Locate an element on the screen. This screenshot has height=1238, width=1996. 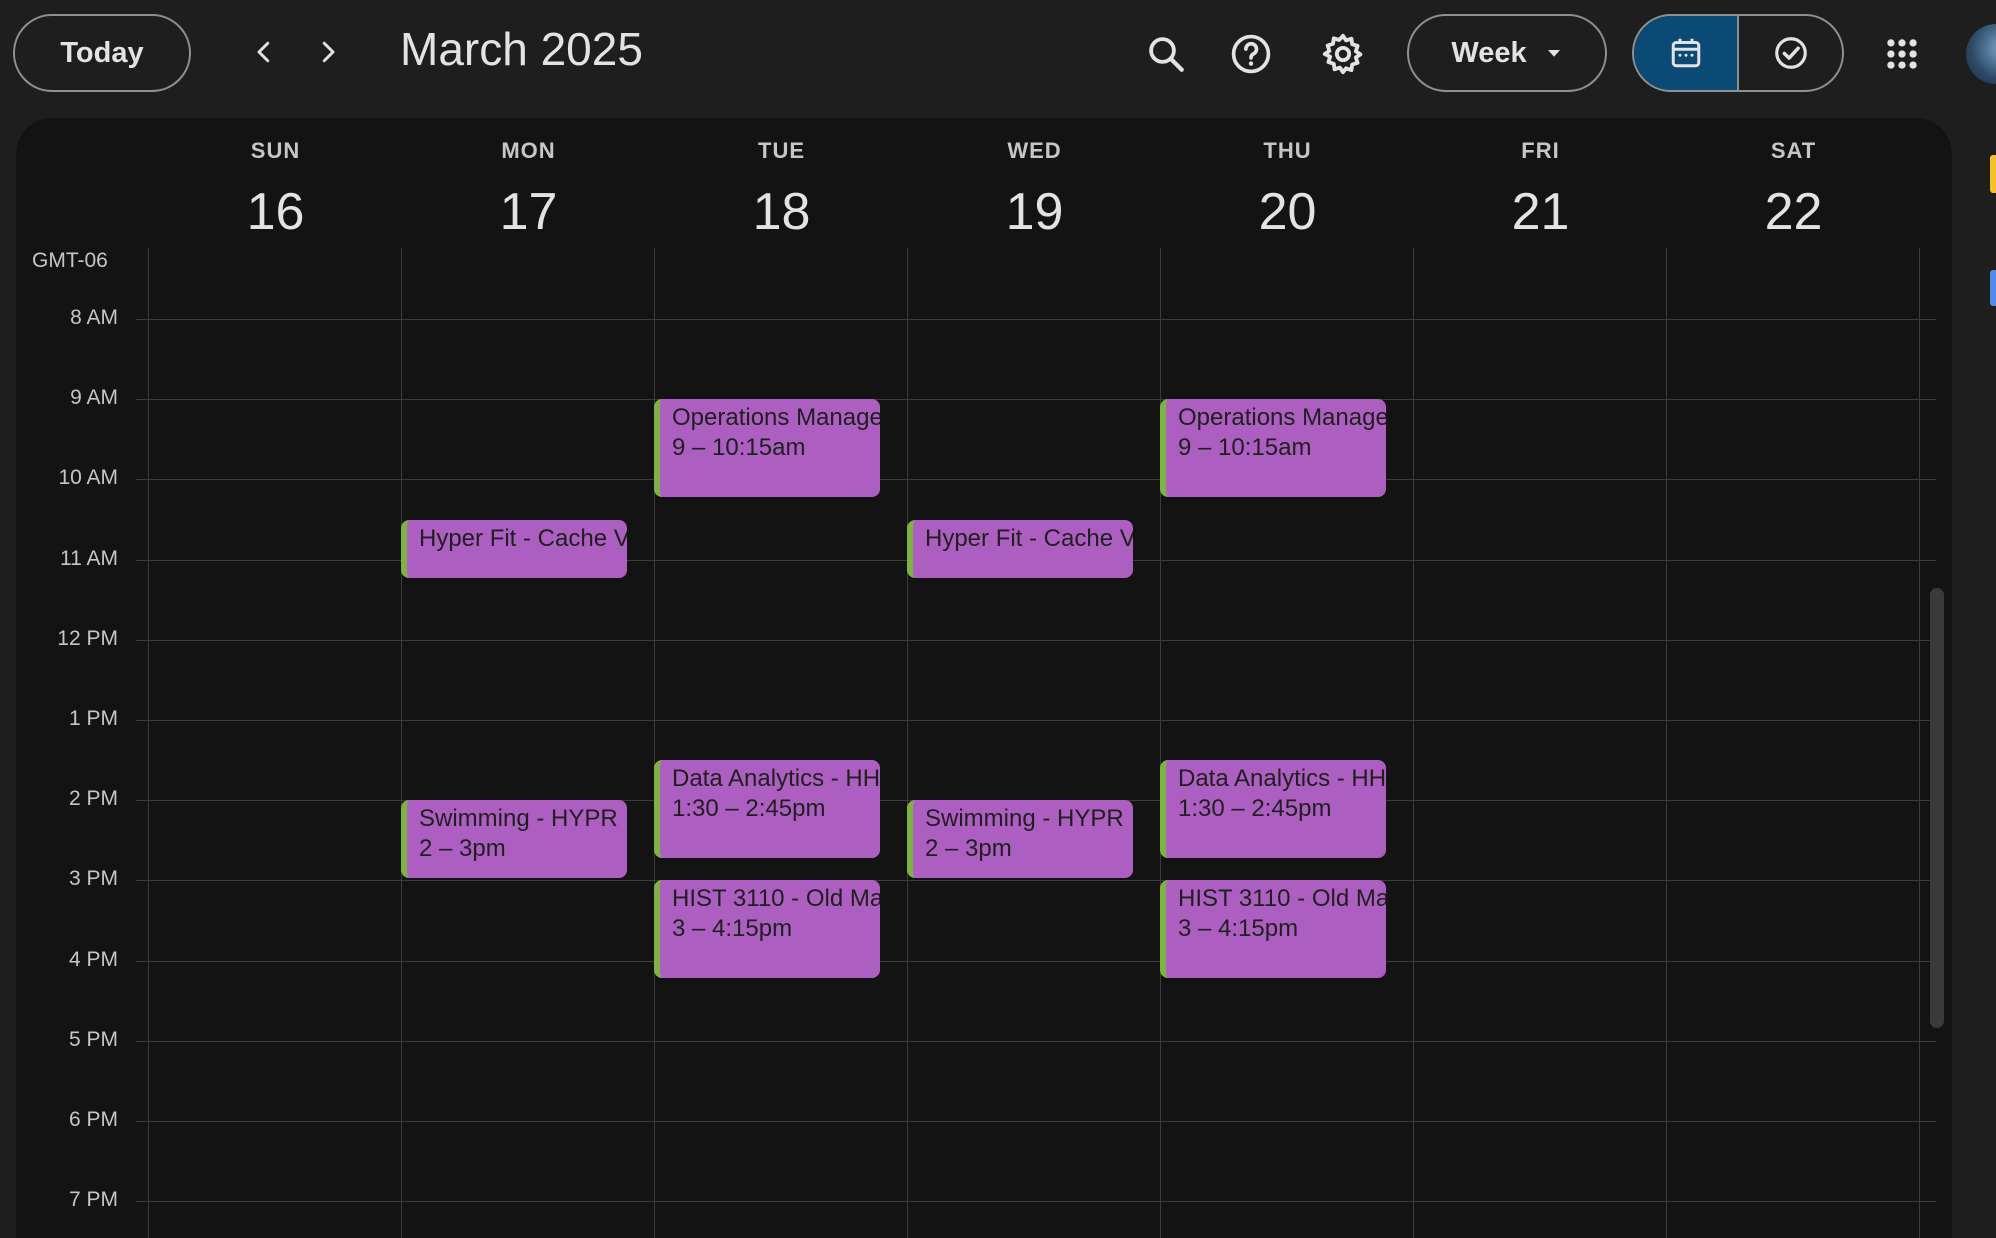
day-header-fri: FRI 21 is located at coordinates (1540, 190).